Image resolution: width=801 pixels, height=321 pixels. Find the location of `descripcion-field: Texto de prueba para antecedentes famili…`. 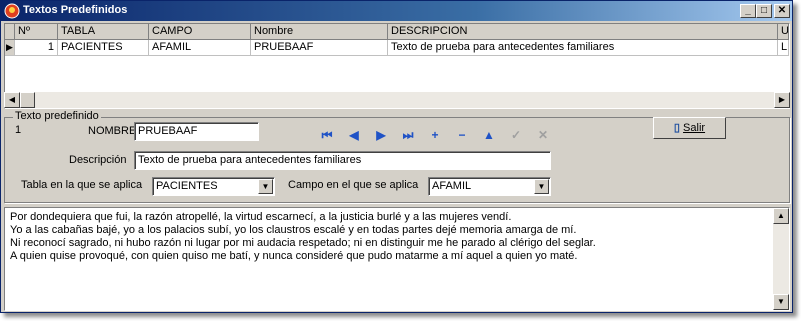

descripcion-field: Texto de prueba para antecedentes famili… is located at coordinates (342, 160).